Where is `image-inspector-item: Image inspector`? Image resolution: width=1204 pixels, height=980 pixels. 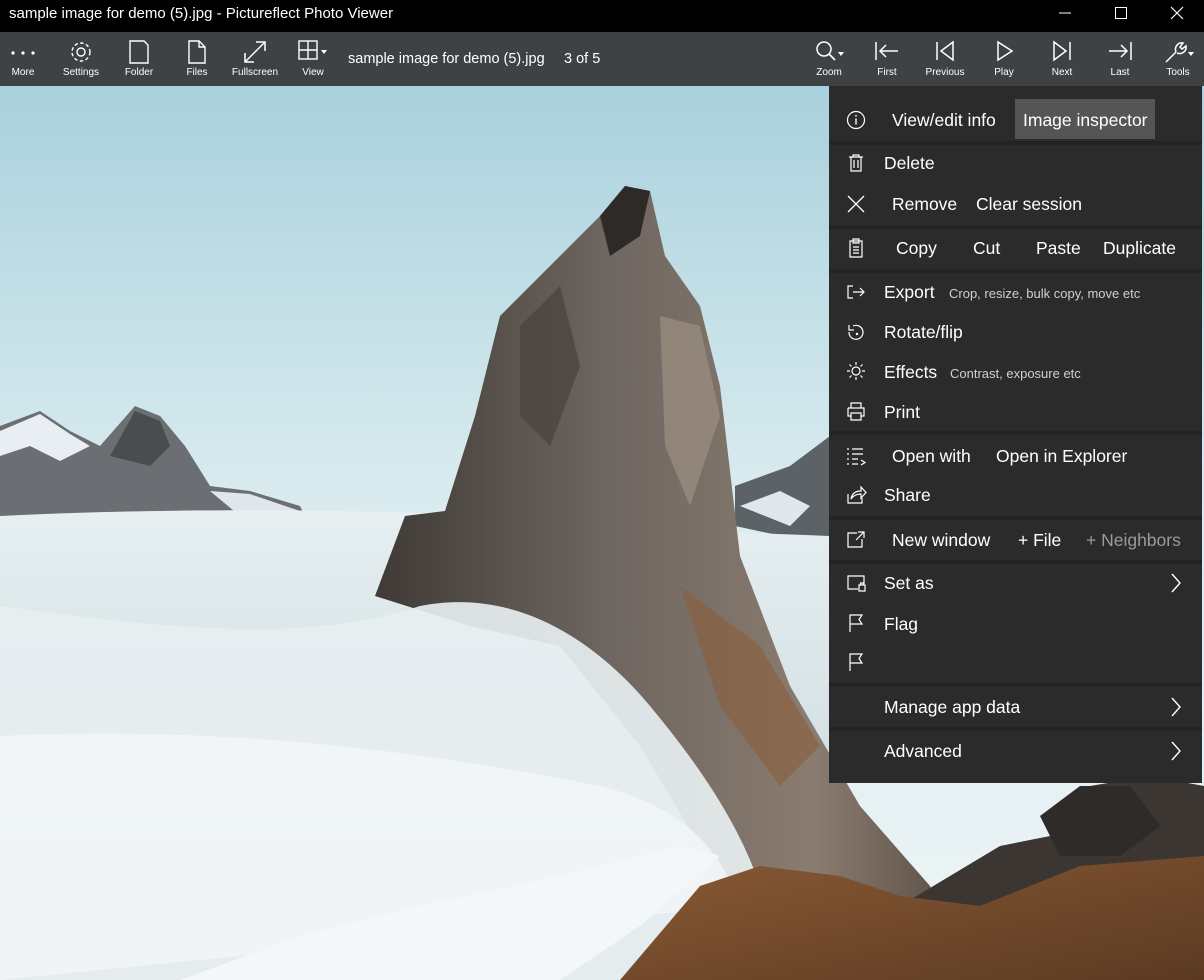 image-inspector-item: Image inspector is located at coordinates (1085, 119).